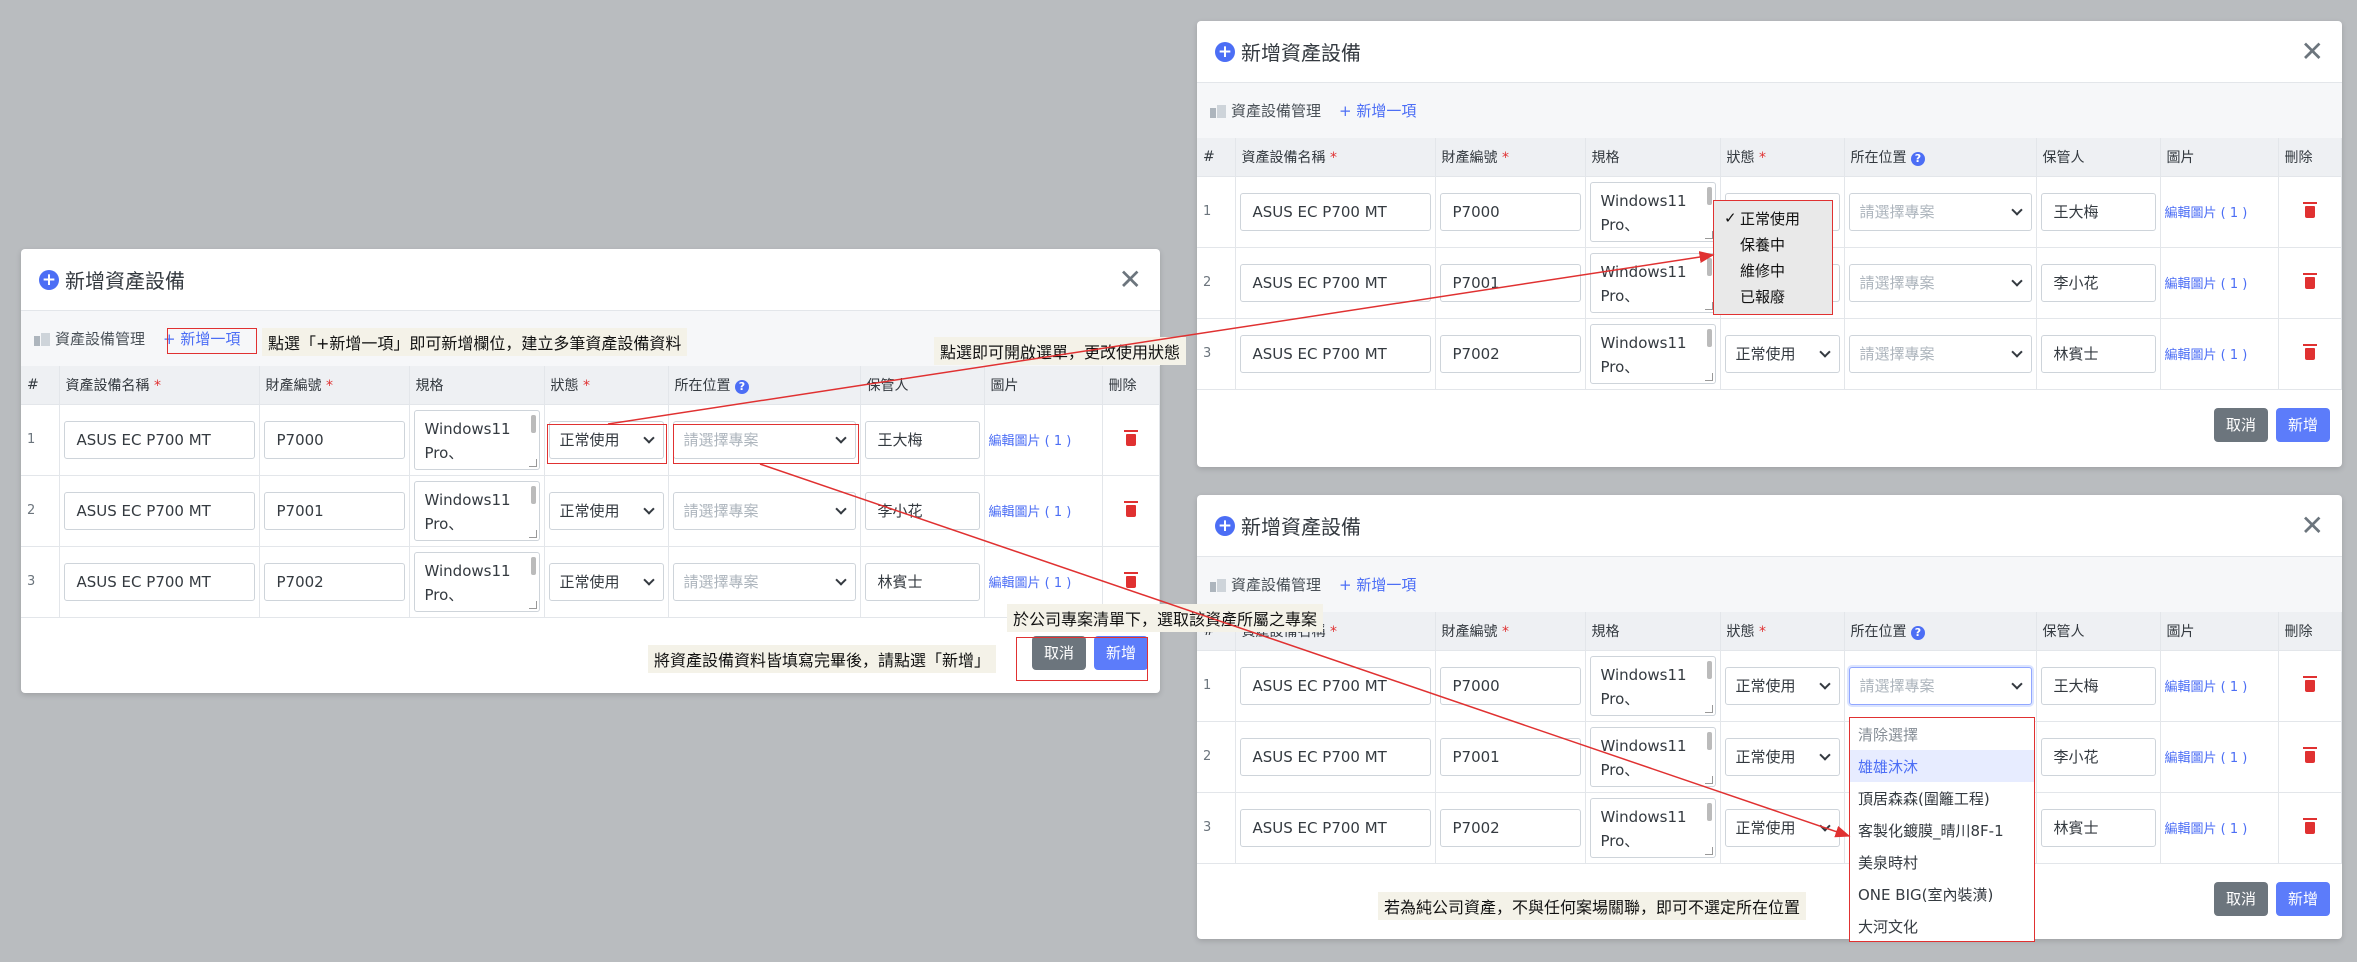 This screenshot has height=962, width=2357. I want to click on row-index: 2, so click(1216, 756).